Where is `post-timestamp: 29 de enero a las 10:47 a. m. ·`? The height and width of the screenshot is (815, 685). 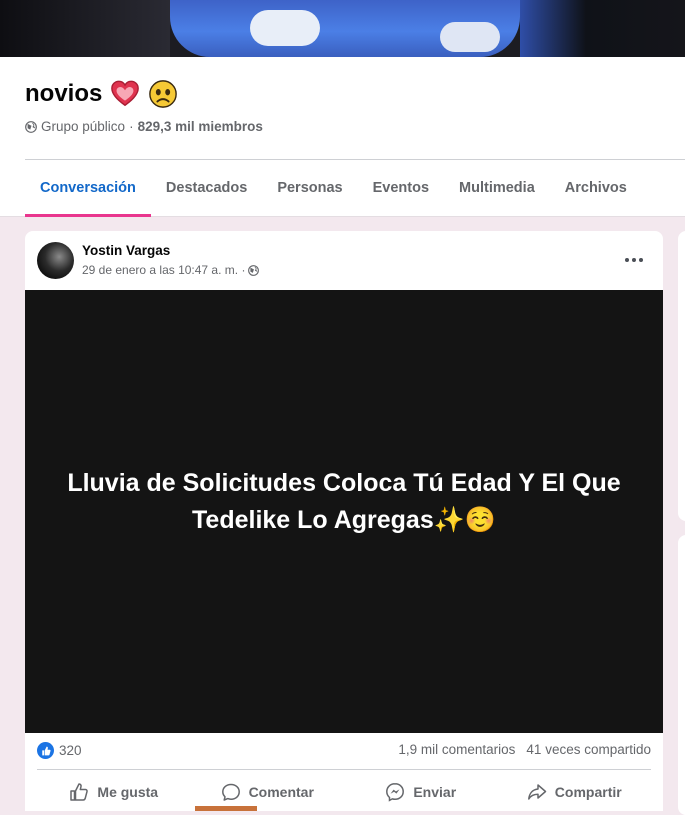
post-timestamp: 29 de enero a las 10:47 a. m. · is located at coordinates (163, 270).